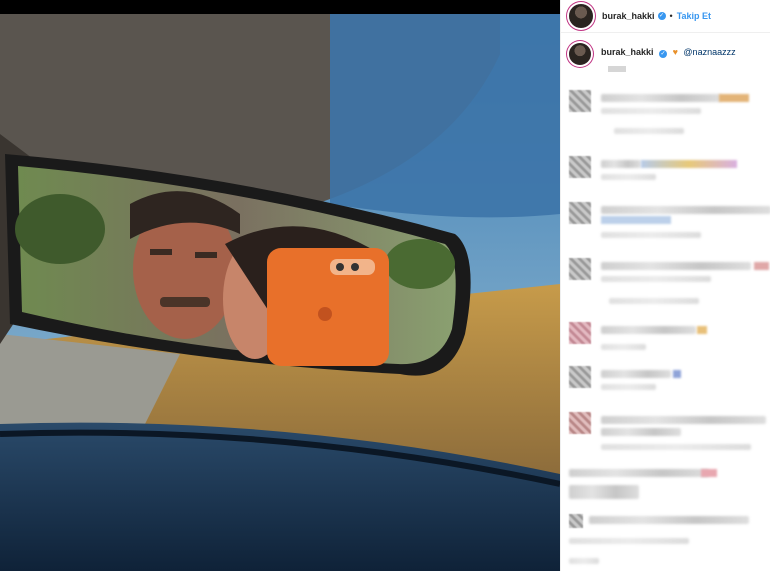  What do you see at coordinates (581, 16) in the screenshot?
I see `author-avatar` at bounding box center [581, 16].